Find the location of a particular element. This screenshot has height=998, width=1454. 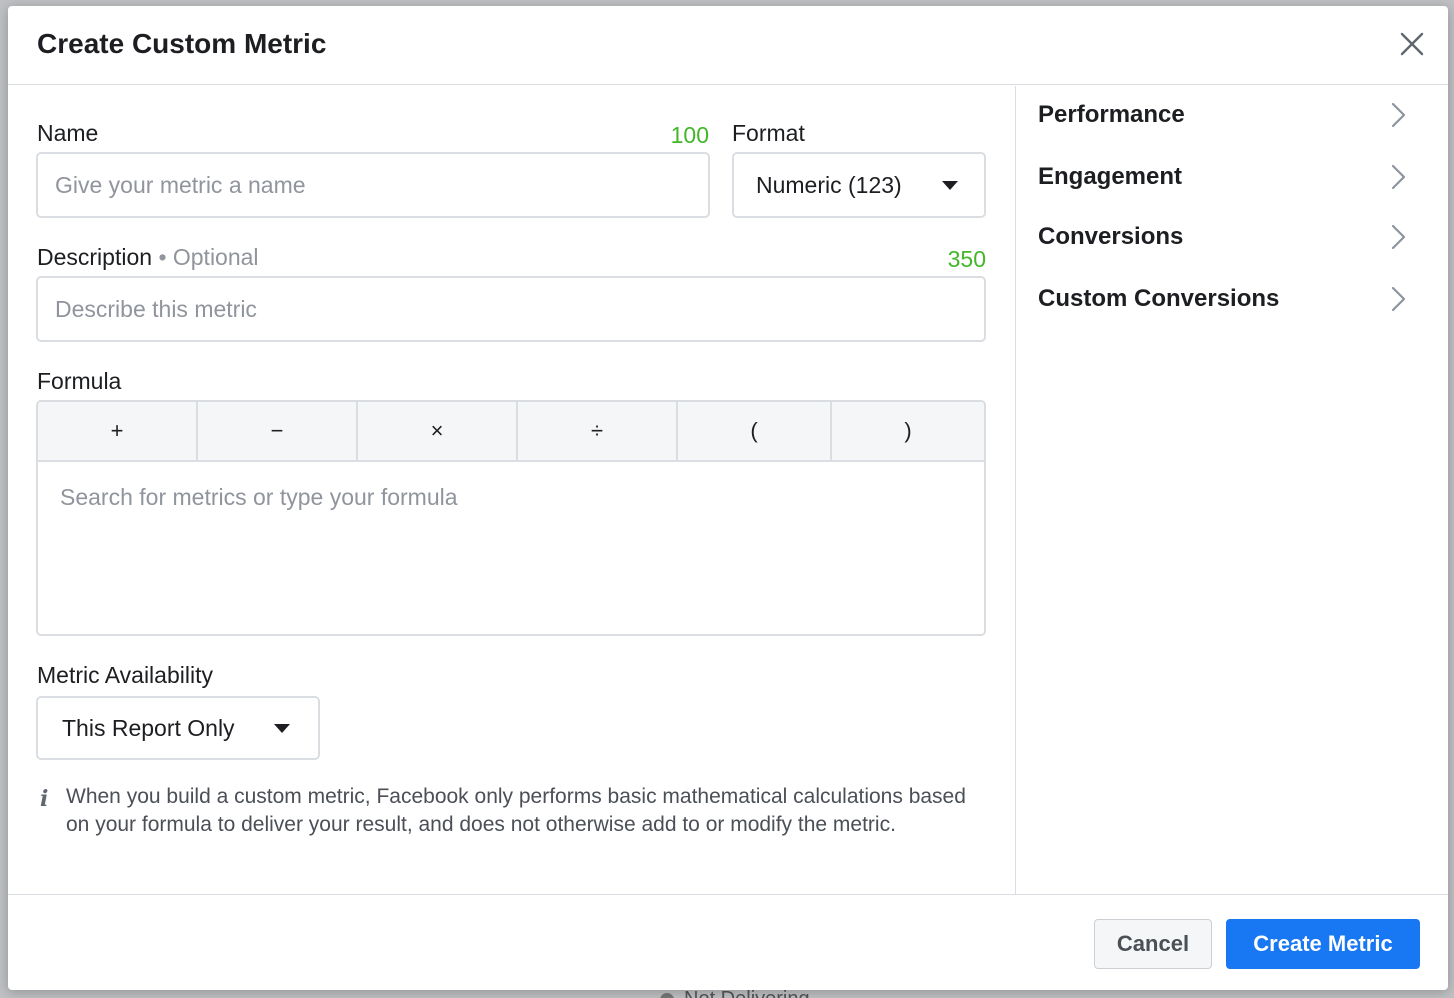

operator-plus-button: + is located at coordinates (118, 431).